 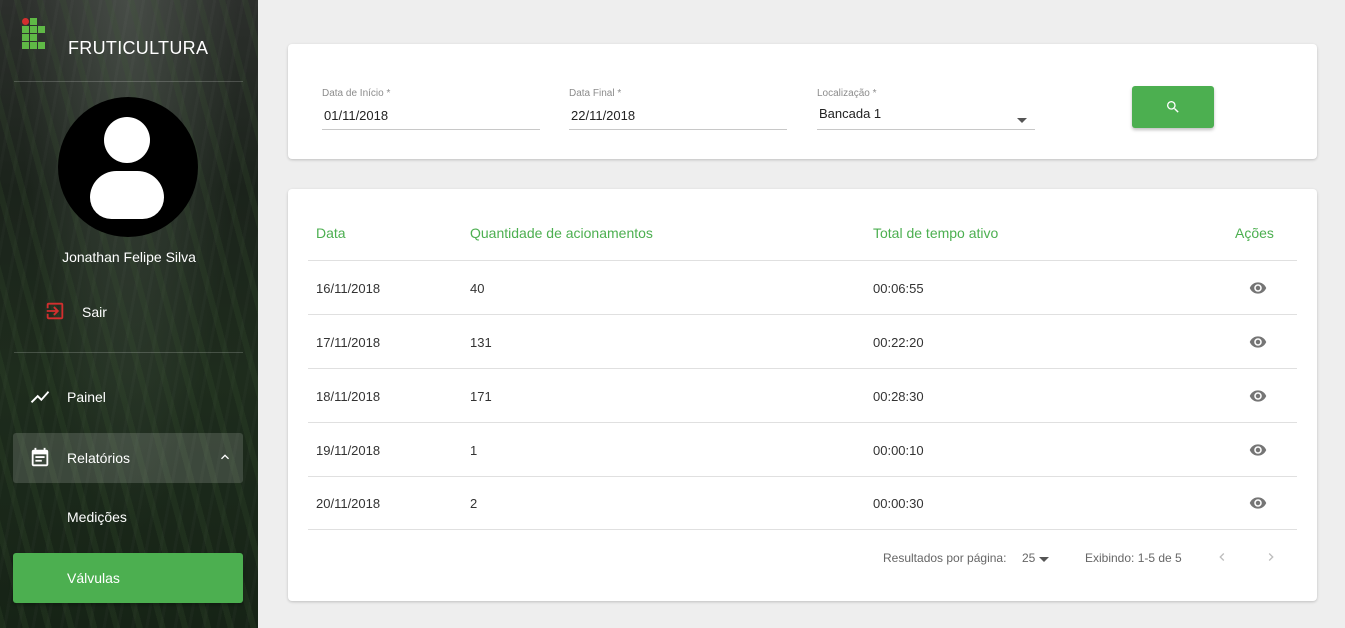 What do you see at coordinates (802, 450) in the screenshot?
I see `table-row: 19/11/2018 1 00:00:10` at bounding box center [802, 450].